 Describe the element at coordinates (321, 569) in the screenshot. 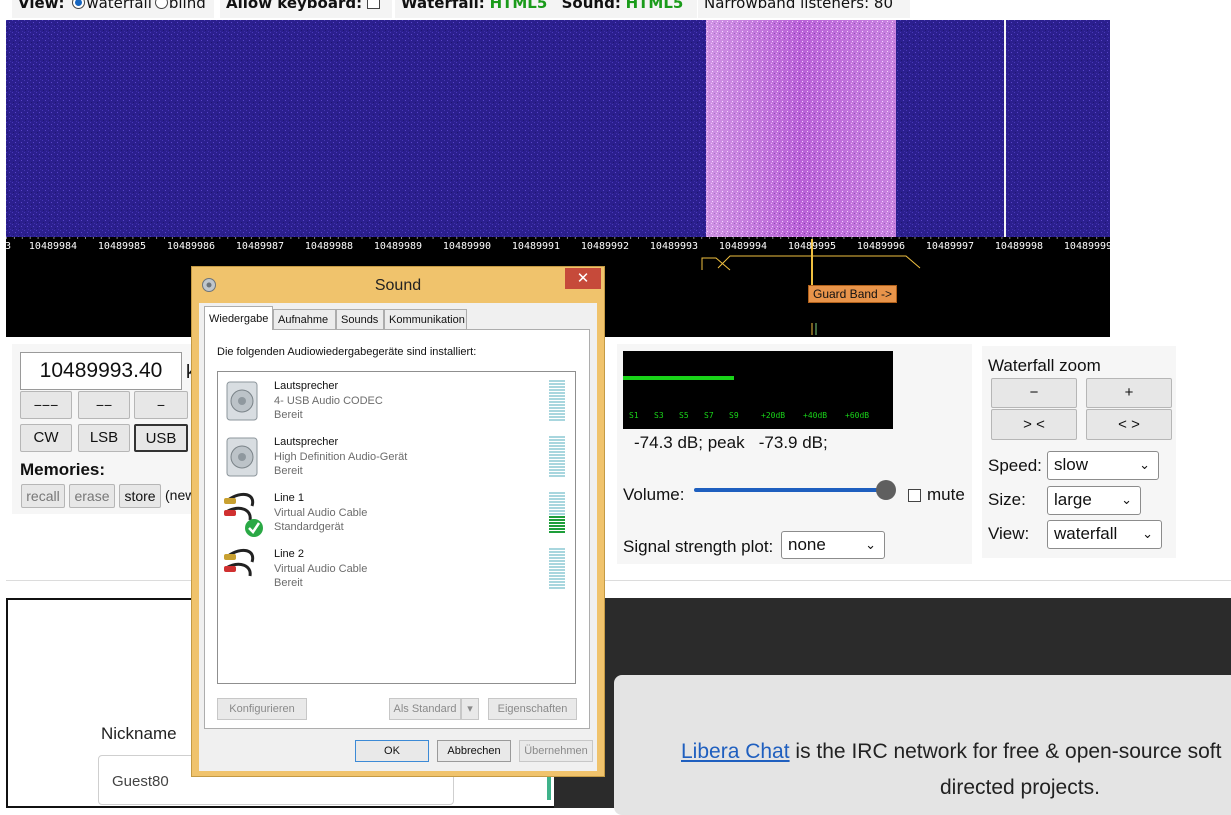

I see `device-subtitle: Virtual Audio Cable` at that location.